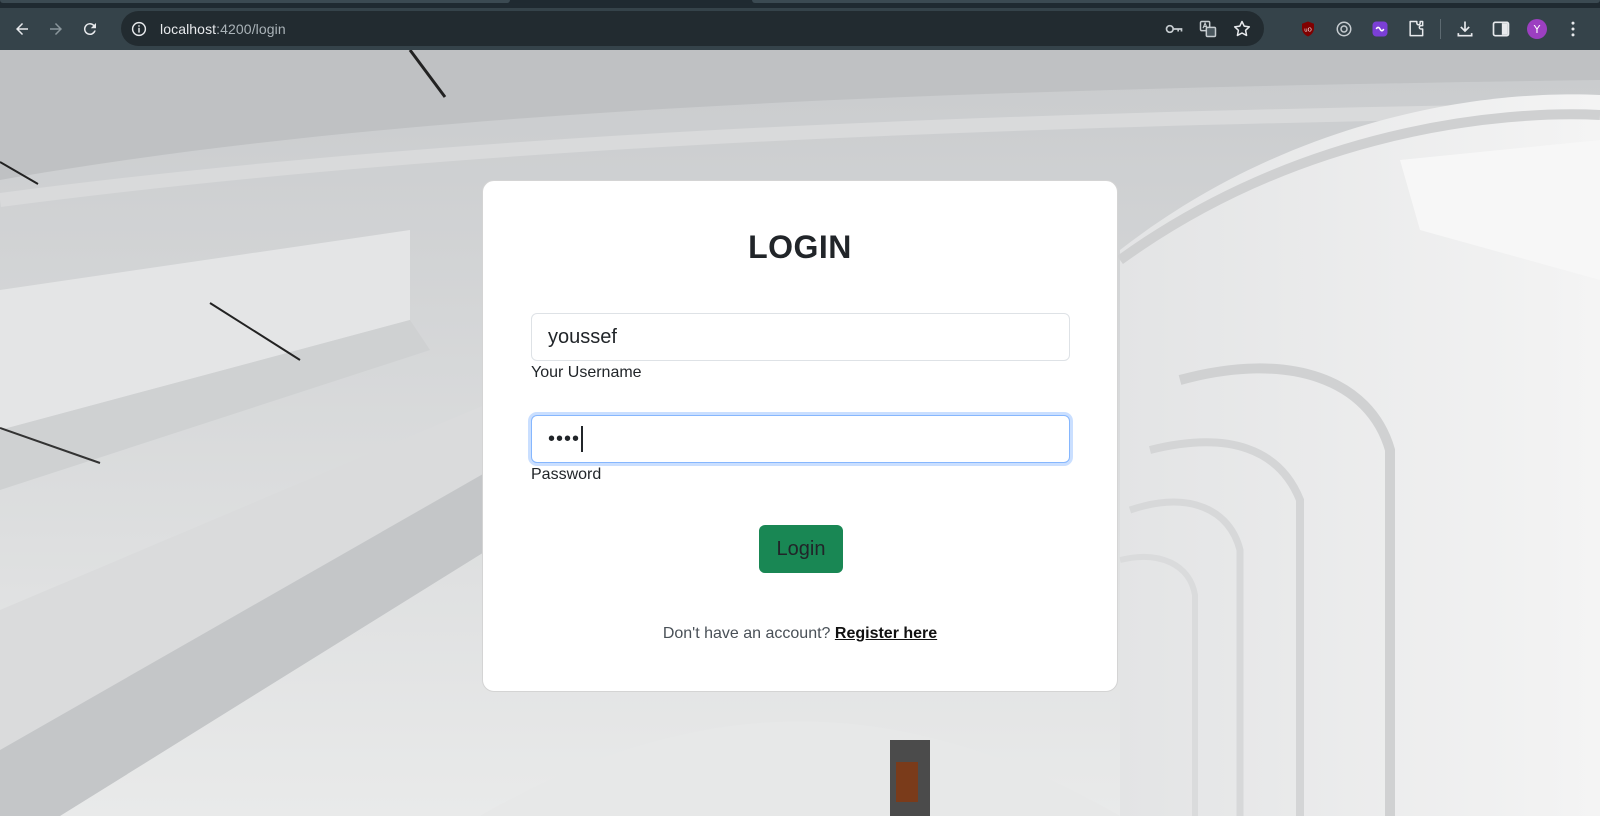 The height and width of the screenshot is (816, 1600). I want to click on reload-icon, so click(89, 29).